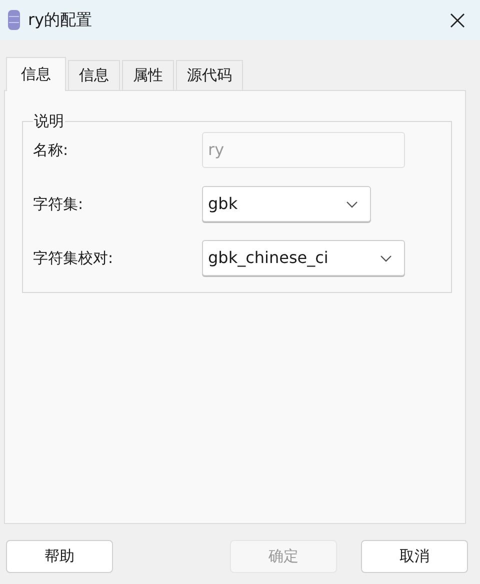  Describe the element at coordinates (303, 258) in the screenshot. I see `dropdown: gbk_chinese_ci` at that location.